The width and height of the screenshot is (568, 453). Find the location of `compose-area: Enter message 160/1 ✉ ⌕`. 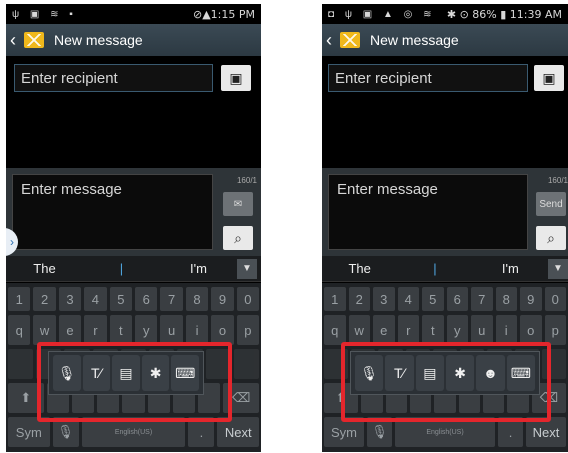

compose-area: Enter message 160/1 ✉ ⌕ is located at coordinates (133, 212).